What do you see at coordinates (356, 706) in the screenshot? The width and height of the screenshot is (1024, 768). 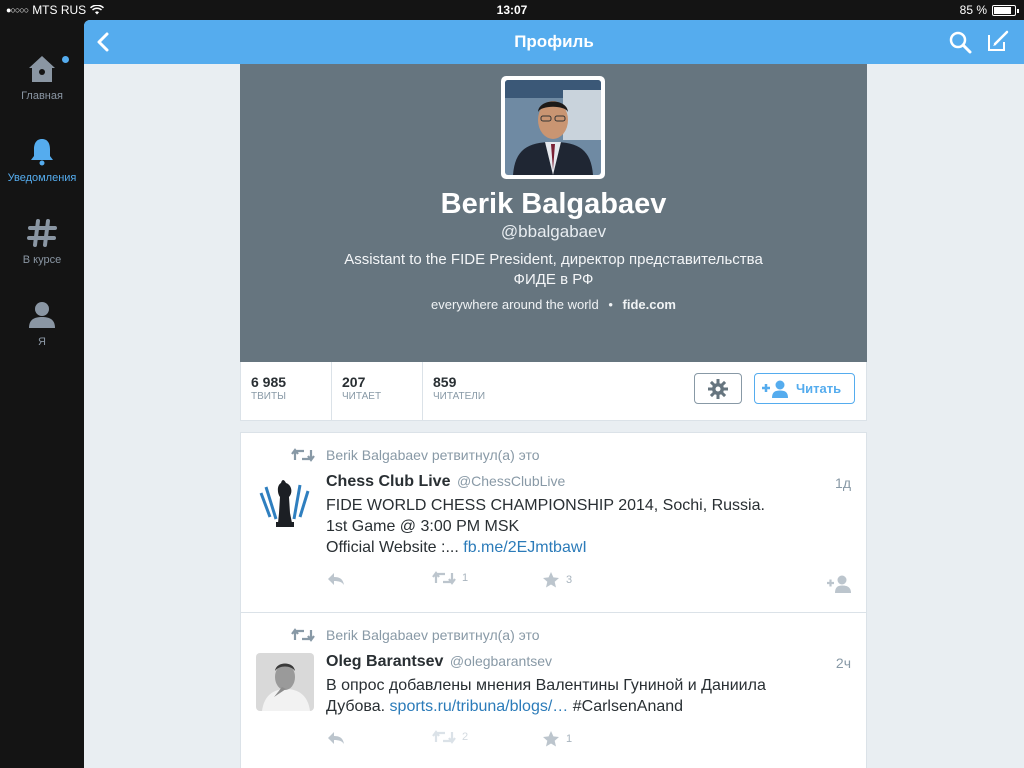 I see `tweet-text-fragment: Дубова.` at bounding box center [356, 706].